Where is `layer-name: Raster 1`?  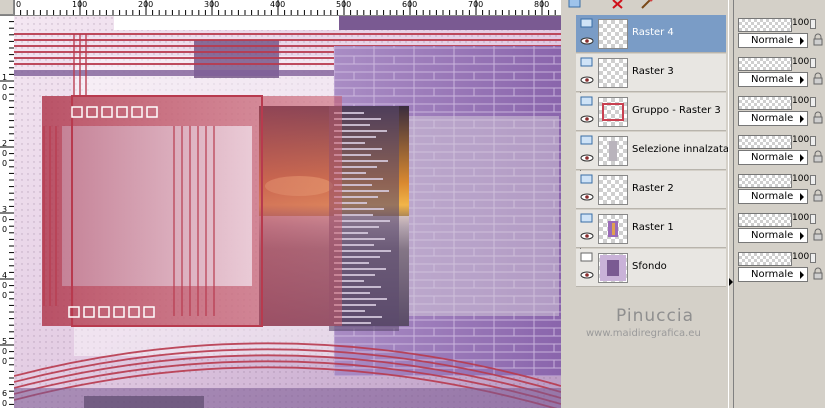
layer-name: Raster 1 is located at coordinates (653, 227).